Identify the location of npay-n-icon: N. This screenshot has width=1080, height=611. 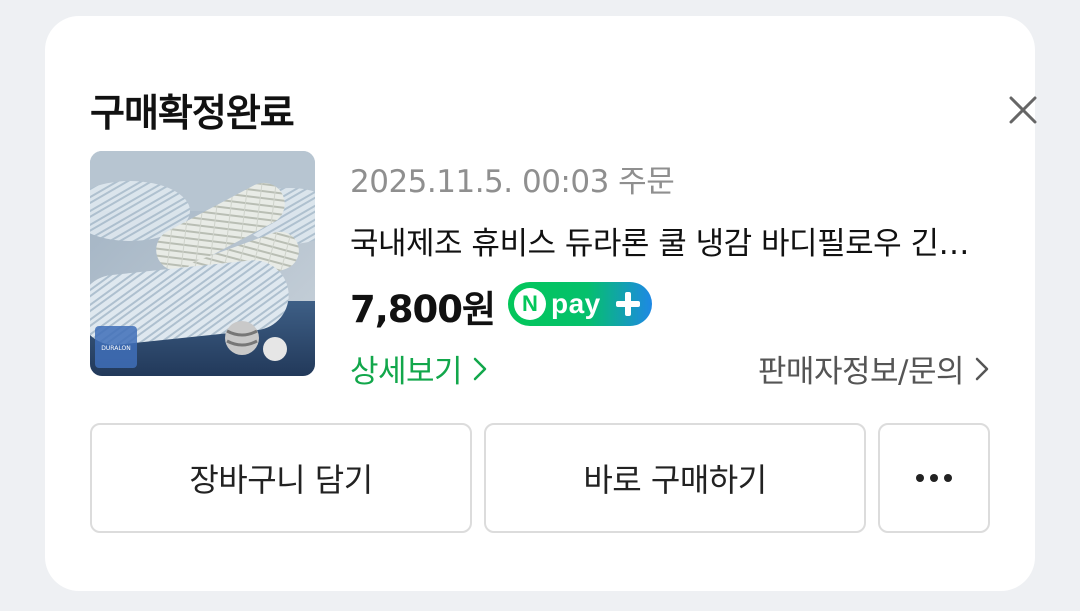
(530, 304).